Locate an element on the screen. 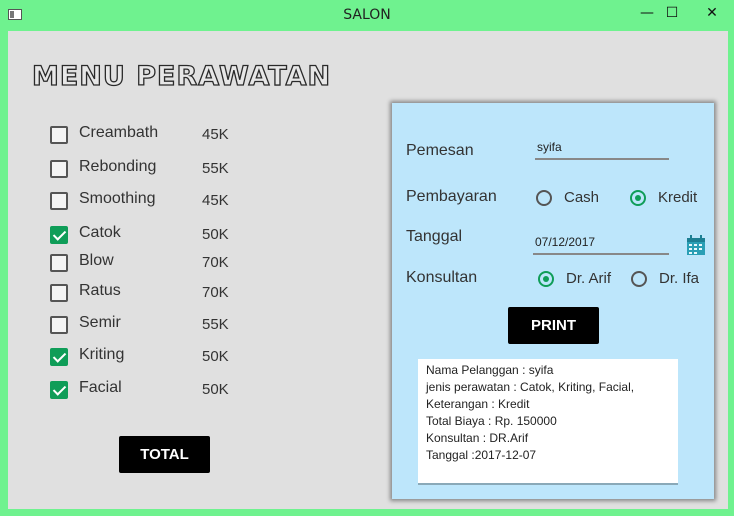 The image size is (734, 516). item-name: Smoothing is located at coordinates (117, 198).